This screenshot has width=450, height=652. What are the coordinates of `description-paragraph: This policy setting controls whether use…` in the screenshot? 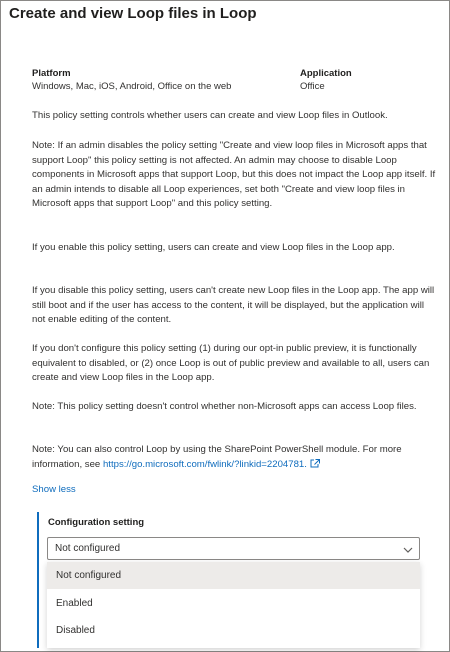 It's located at (210, 115).